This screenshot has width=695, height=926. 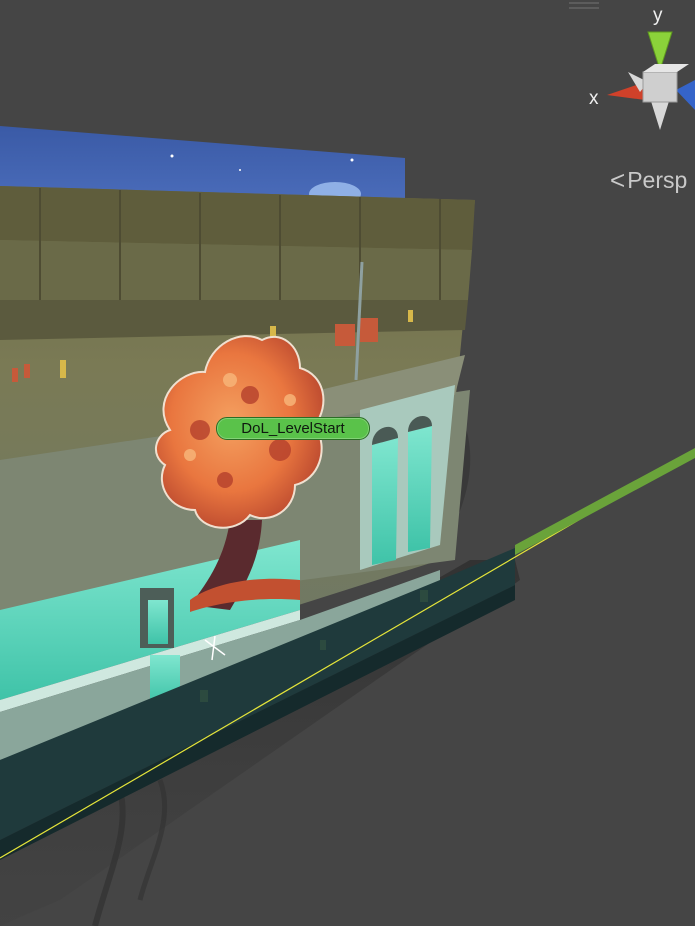 What do you see at coordinates (605, 501) in the screenshot?
I see `ground-edge-strip` at bounding box center [605, 501].